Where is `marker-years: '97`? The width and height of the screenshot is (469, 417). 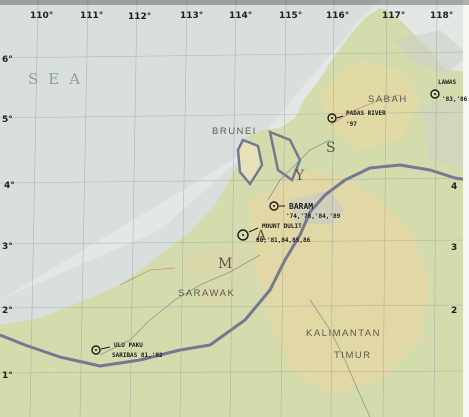 marker-years: '97 is located at coordinates (351, 124).